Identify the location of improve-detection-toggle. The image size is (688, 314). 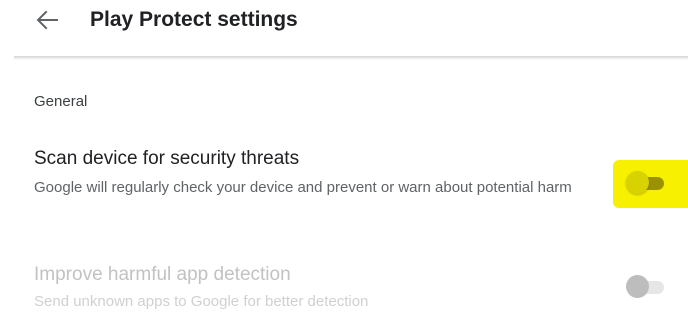
(646, 287).